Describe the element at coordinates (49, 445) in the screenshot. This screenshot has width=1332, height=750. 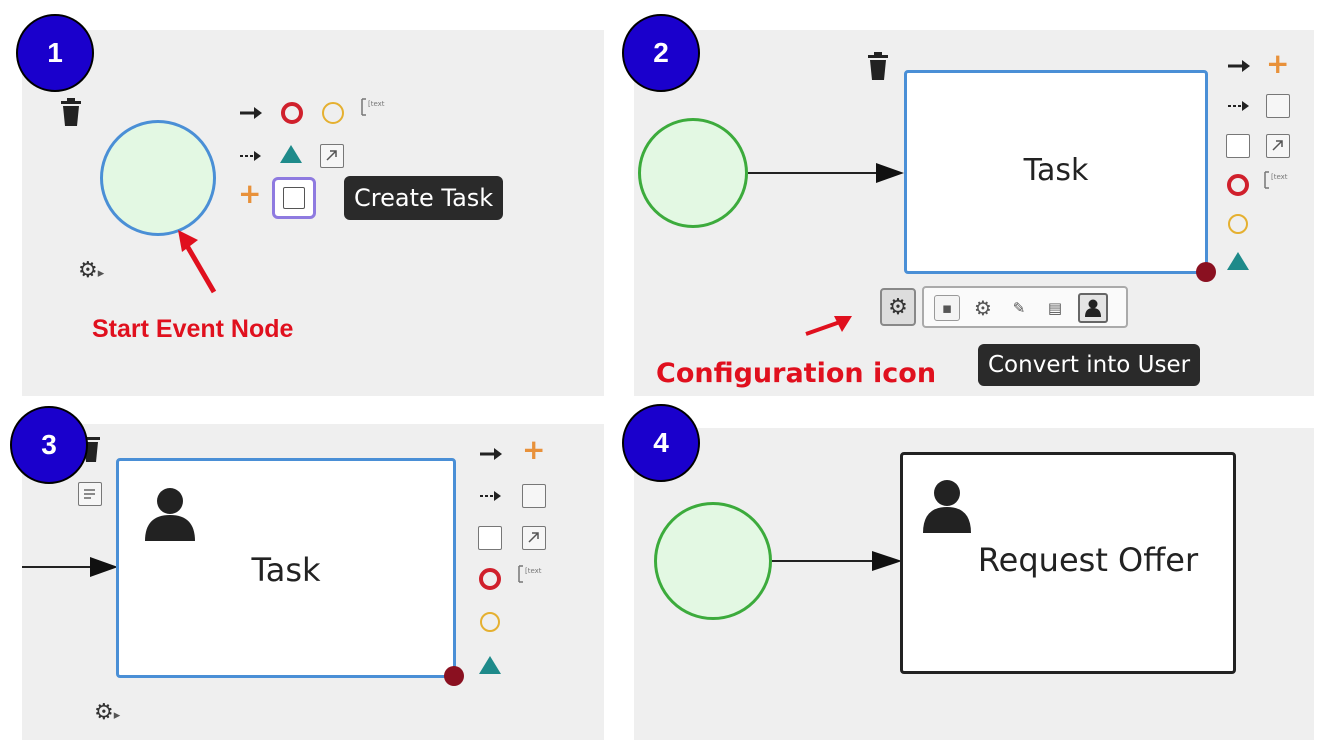
I see `step-badge-3: 3` at that location.